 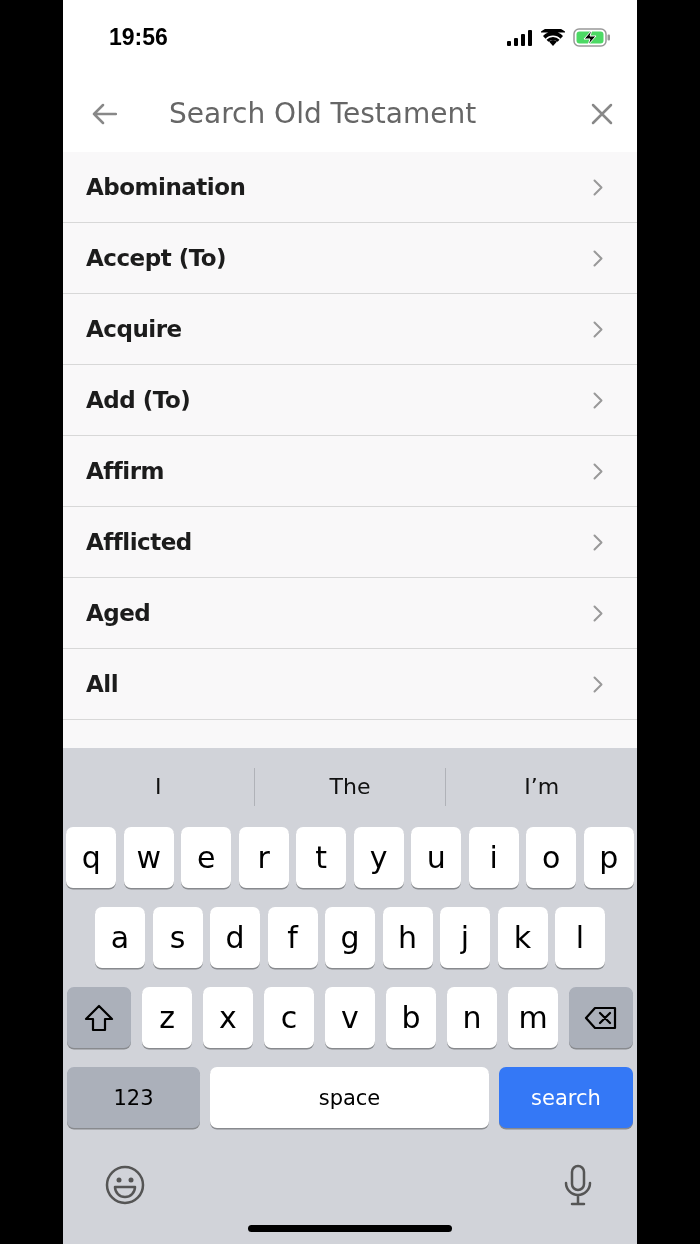 What do you see at coordinates (138, 37) in the screenshot?
I see `status-time: 19:56` at bounding box center [138, 37].